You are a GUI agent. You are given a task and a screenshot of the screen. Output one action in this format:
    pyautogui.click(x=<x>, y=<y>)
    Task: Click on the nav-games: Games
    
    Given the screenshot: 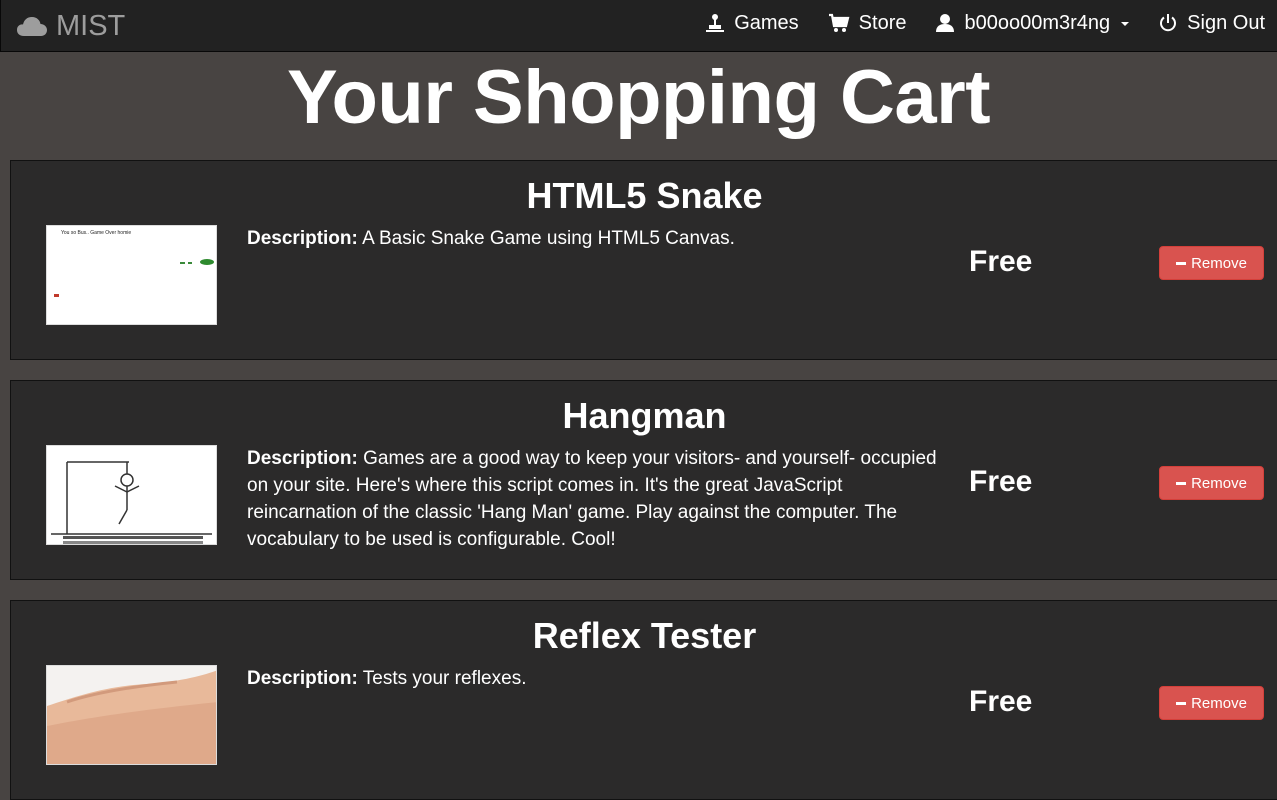 What is the action you would take?
    pyautogui.click(x=752, y=23)
    